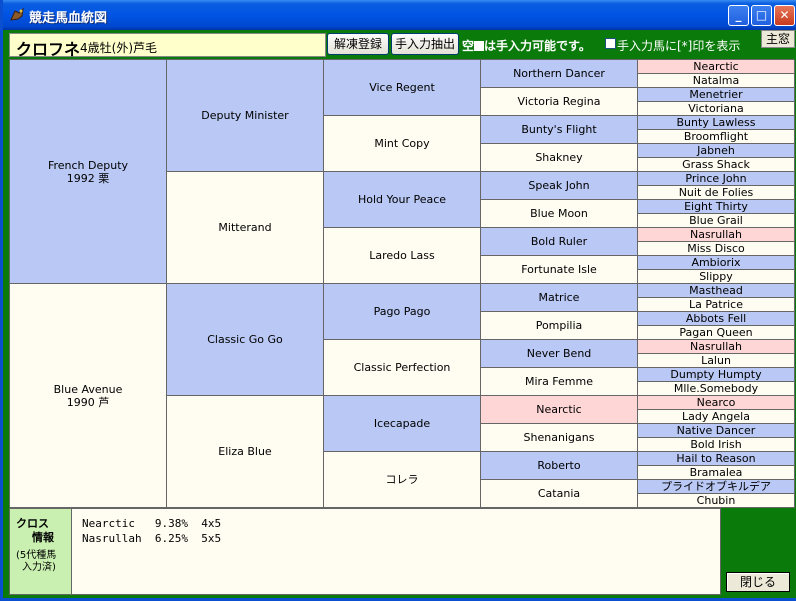 This screenshot has height=601, width=796. Describe the element at coordinates (716, 389) in the screenshot. I see `pedigree-cell-gen5: Mlle.Somebody` at that location.